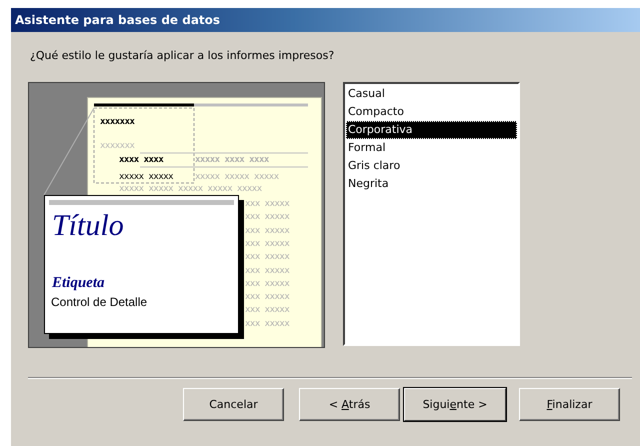 The width and height of the screenshot is (640, 446). I want to click on column-header-text: xxxx xxxx, so click(141, 160).